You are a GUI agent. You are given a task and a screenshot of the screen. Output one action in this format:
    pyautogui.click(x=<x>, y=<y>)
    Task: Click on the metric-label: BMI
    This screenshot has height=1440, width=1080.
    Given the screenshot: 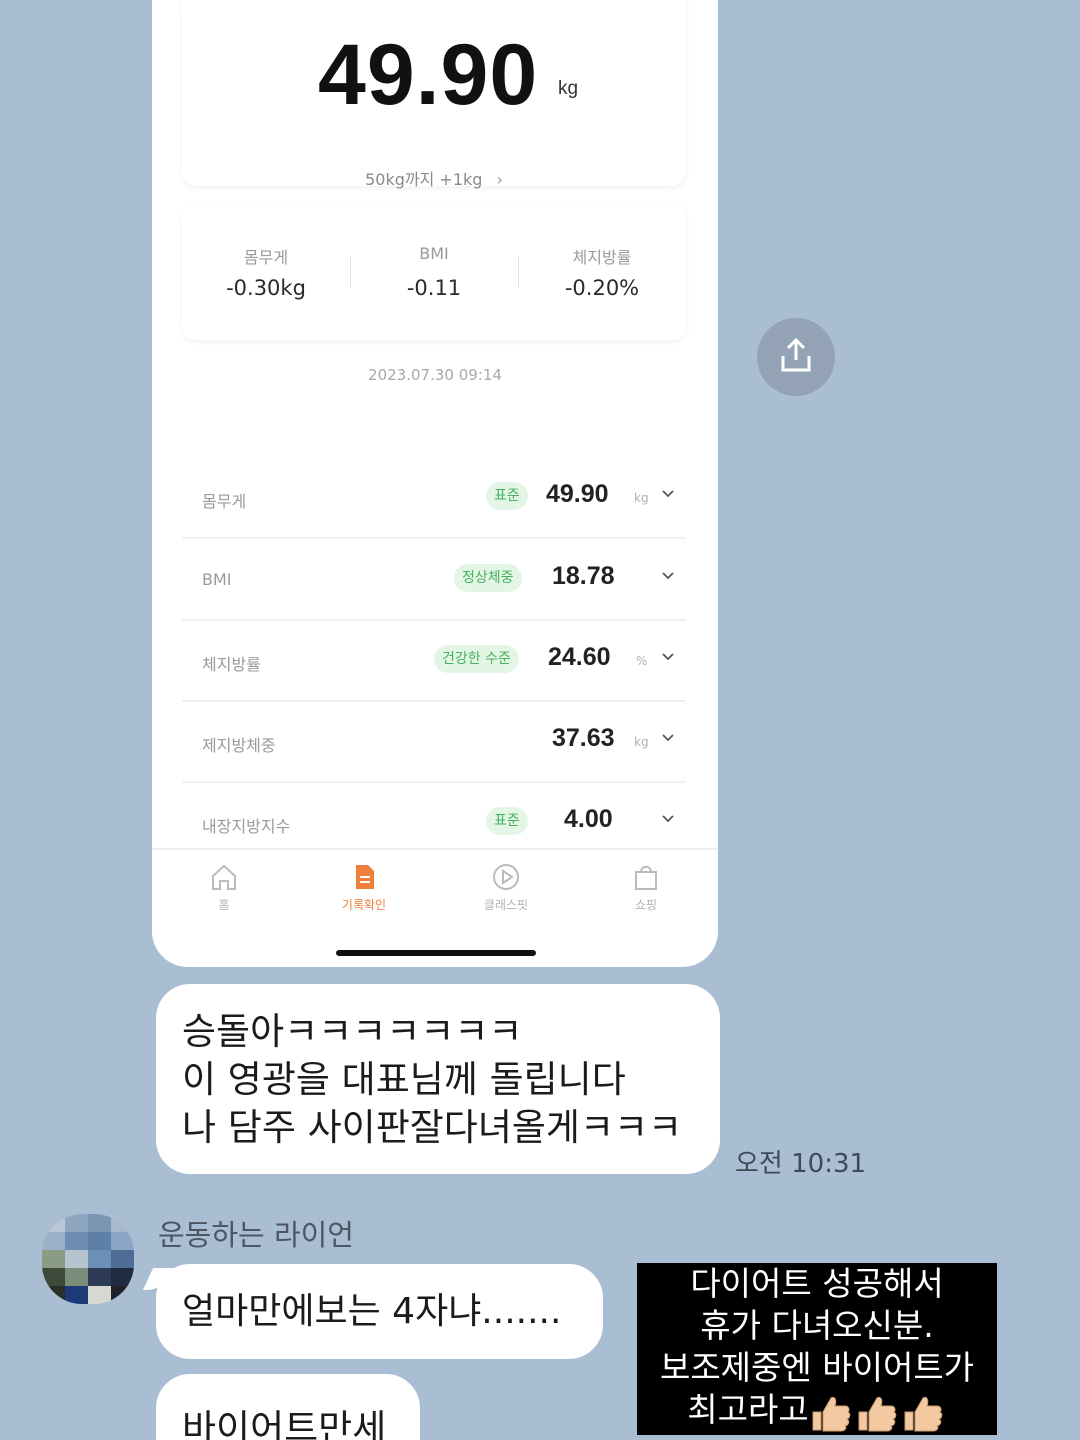 What is the action you would take?
    pyautogui.click(x=217, y=579)
    